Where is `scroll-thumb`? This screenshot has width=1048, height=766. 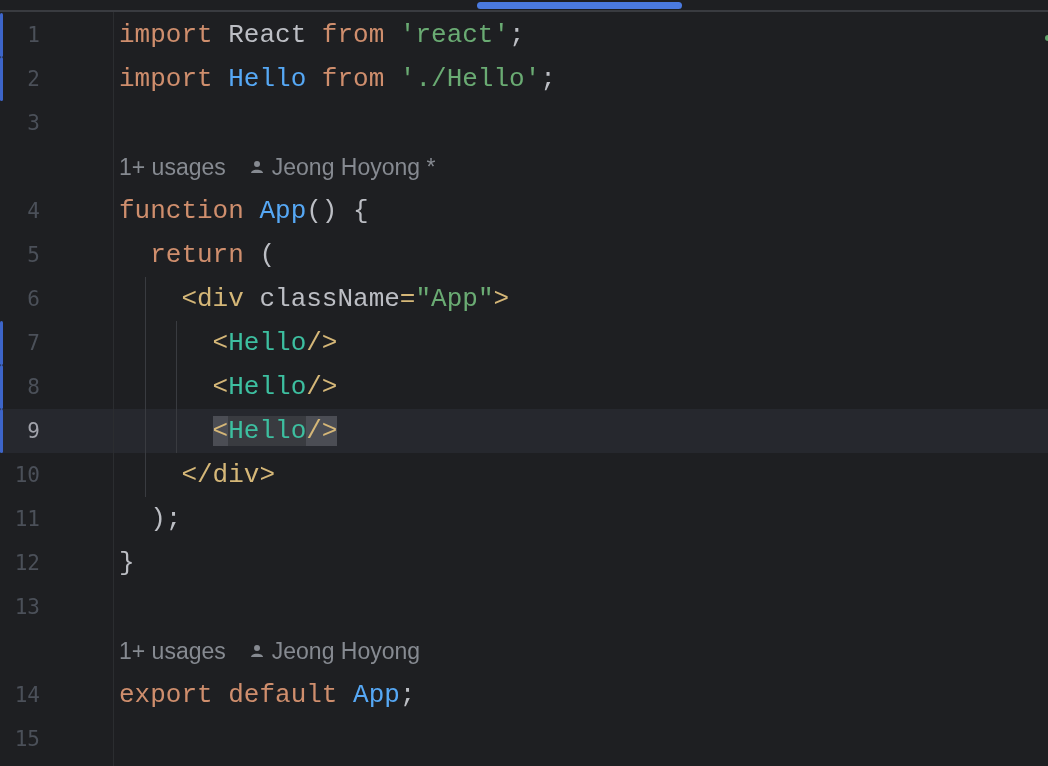
scroll-thumb is located at coordinates (579, 5).